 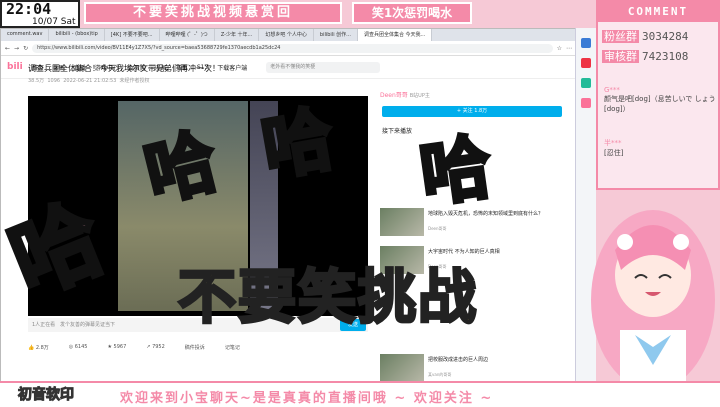 What do you see at coordinates (620, 36) in the screenshot?
I see `fans-group-label: 粉丝群` at bounding box center [620, 36].